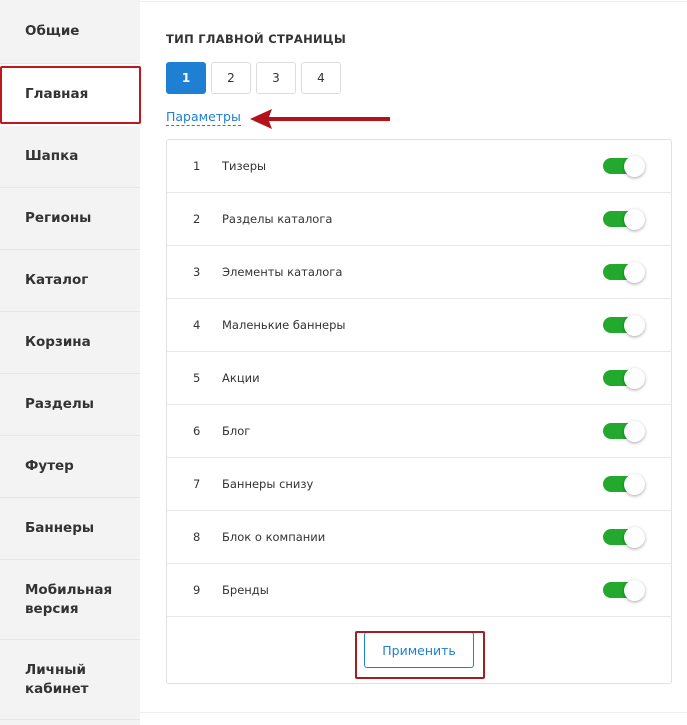 This screenshot has width=687, height=725. What do you see at coordinates (321, 78) in the screenshot?
I see `type-tab-4: 4` at bounding box center [321, 78].